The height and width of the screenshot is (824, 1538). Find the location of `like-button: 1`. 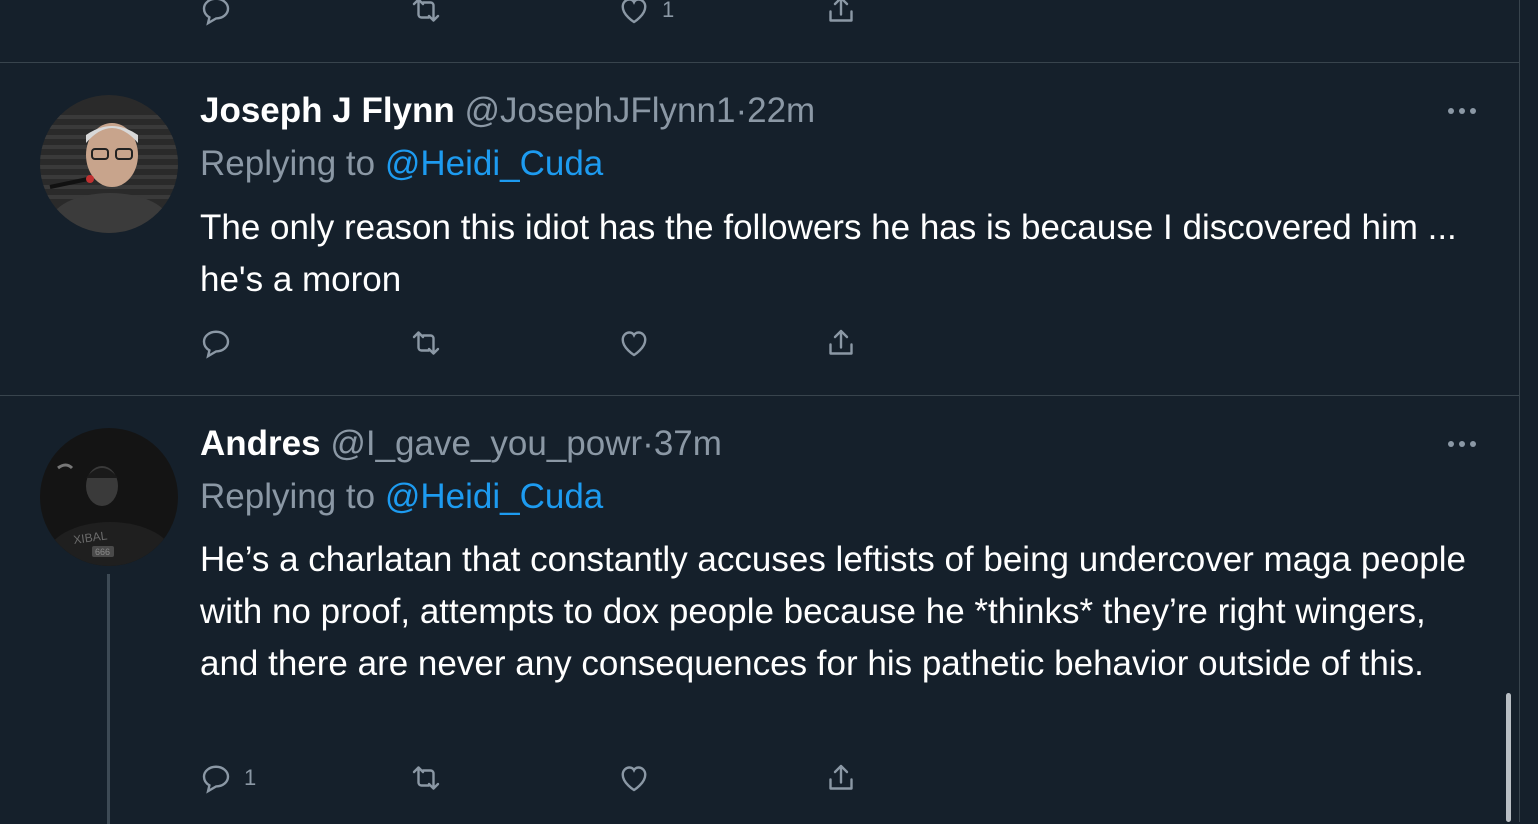

like-button: 1 is located at coordinates (645, 14).